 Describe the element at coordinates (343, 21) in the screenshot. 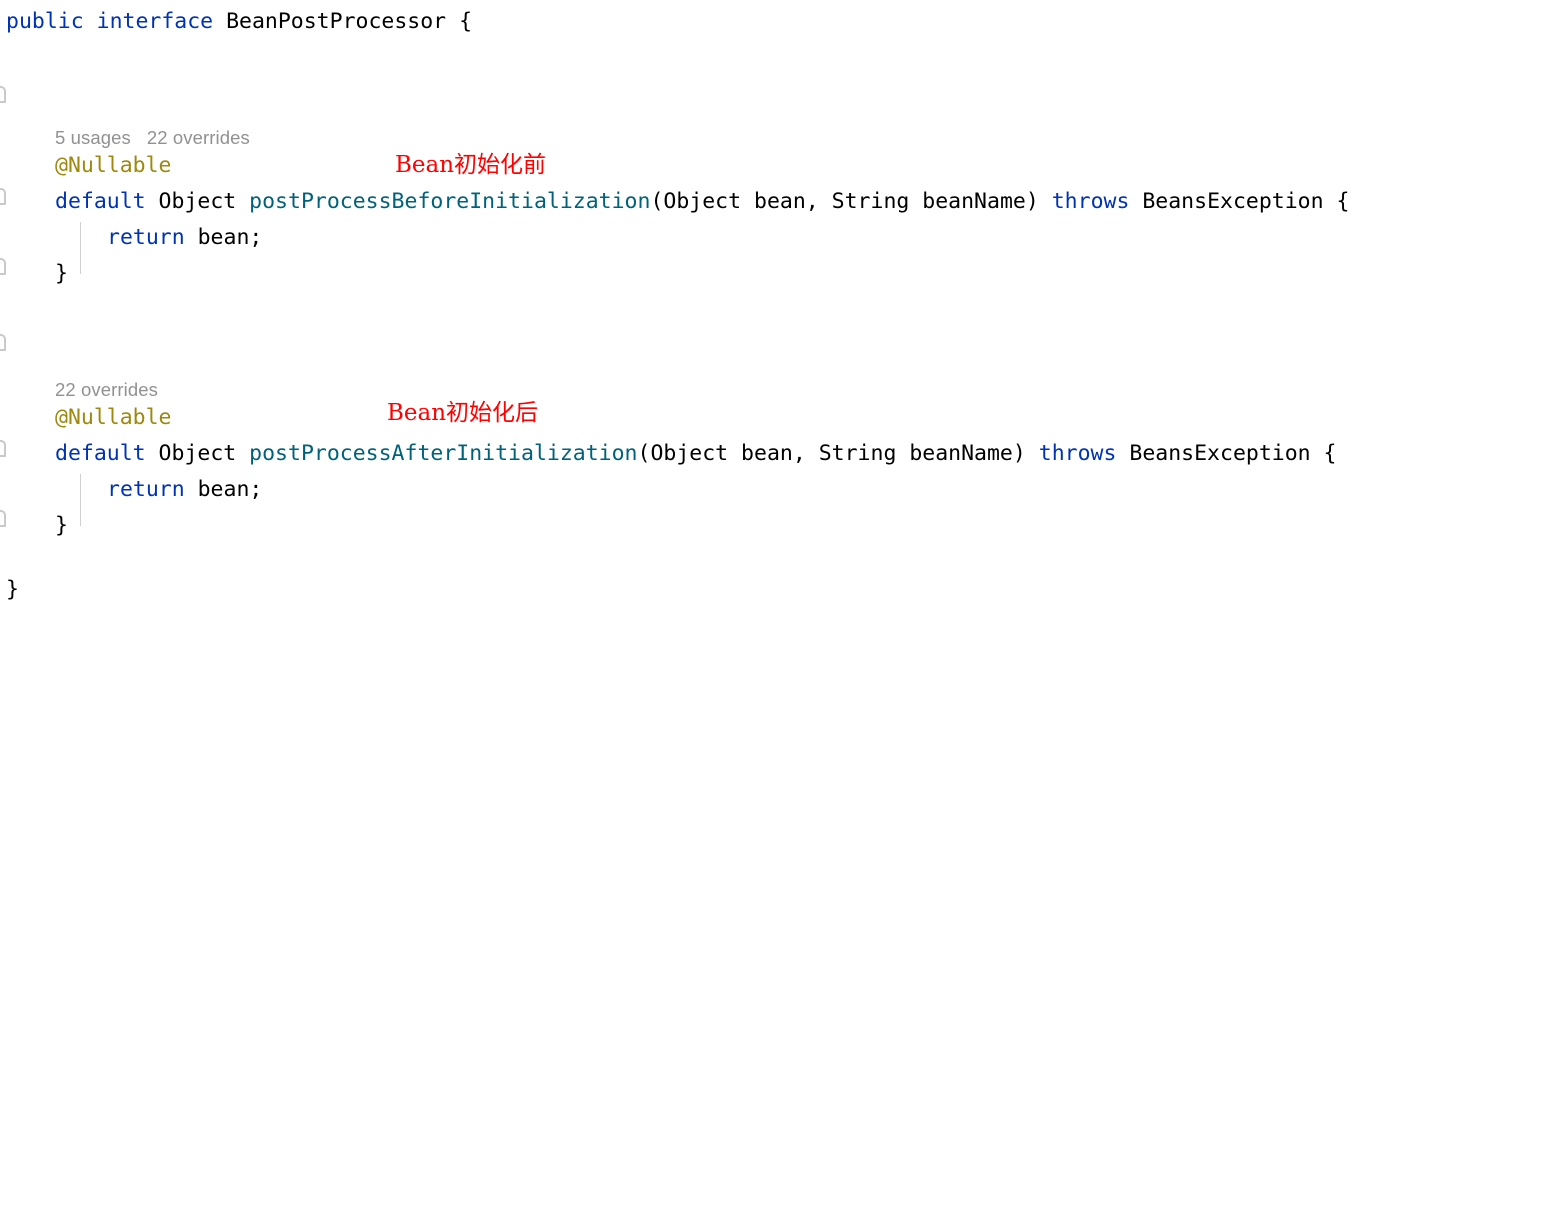

I see `interface-name: BeanPostProcessor {` at that location.